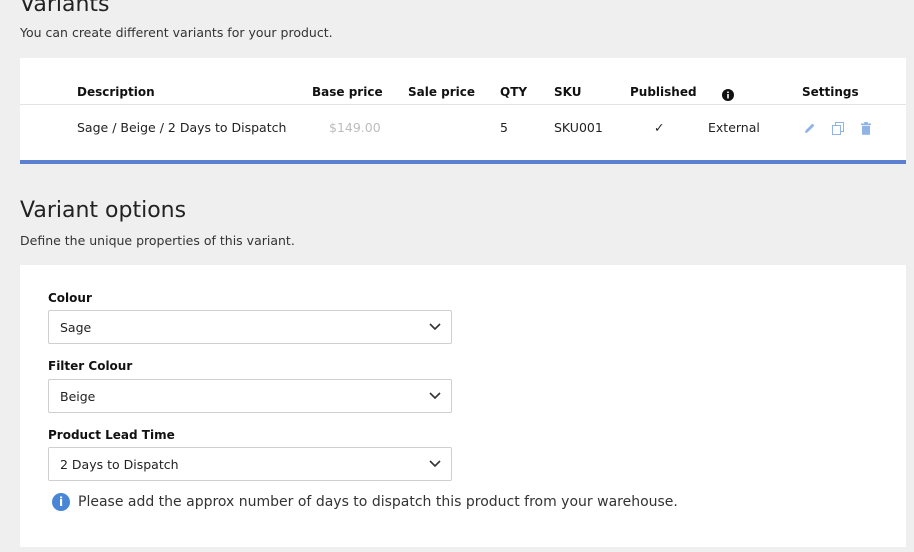 This screenshot has height=552, width=914. What do you see at coordinates (65, 8) in the screenshot?
I see `variants-title: Variants` at bounding box center [65, 8].